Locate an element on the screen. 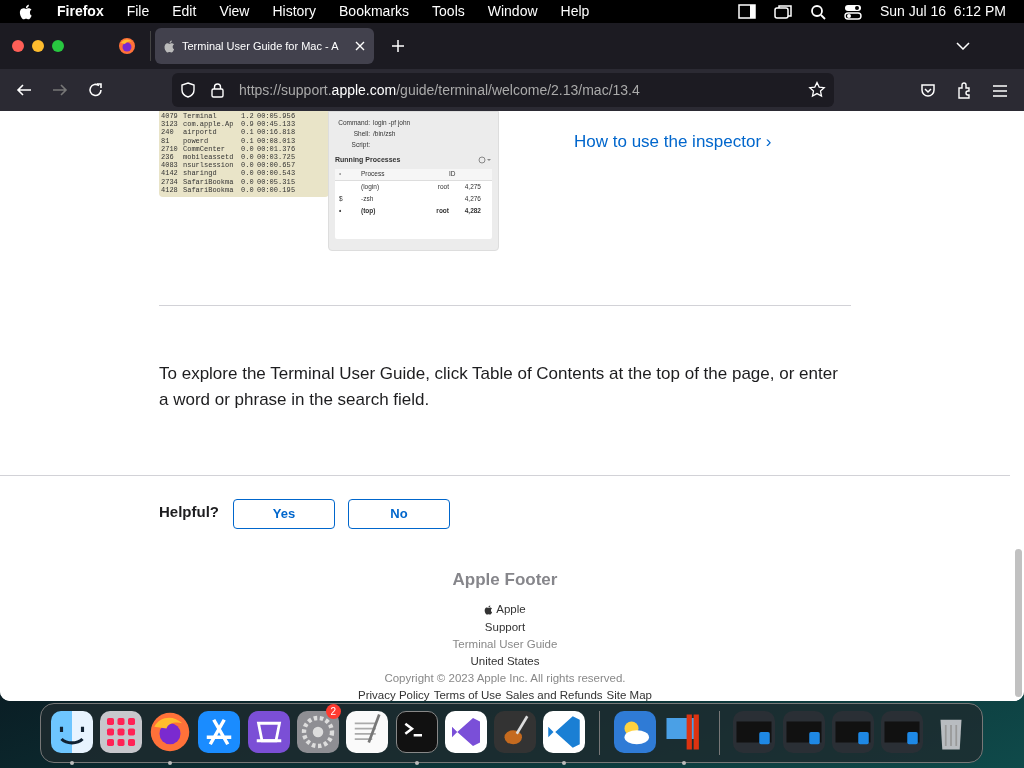 Image resolution: width=1024 pixels, height=768 pixels. menu-item: View is located at coordinates (234, 11).